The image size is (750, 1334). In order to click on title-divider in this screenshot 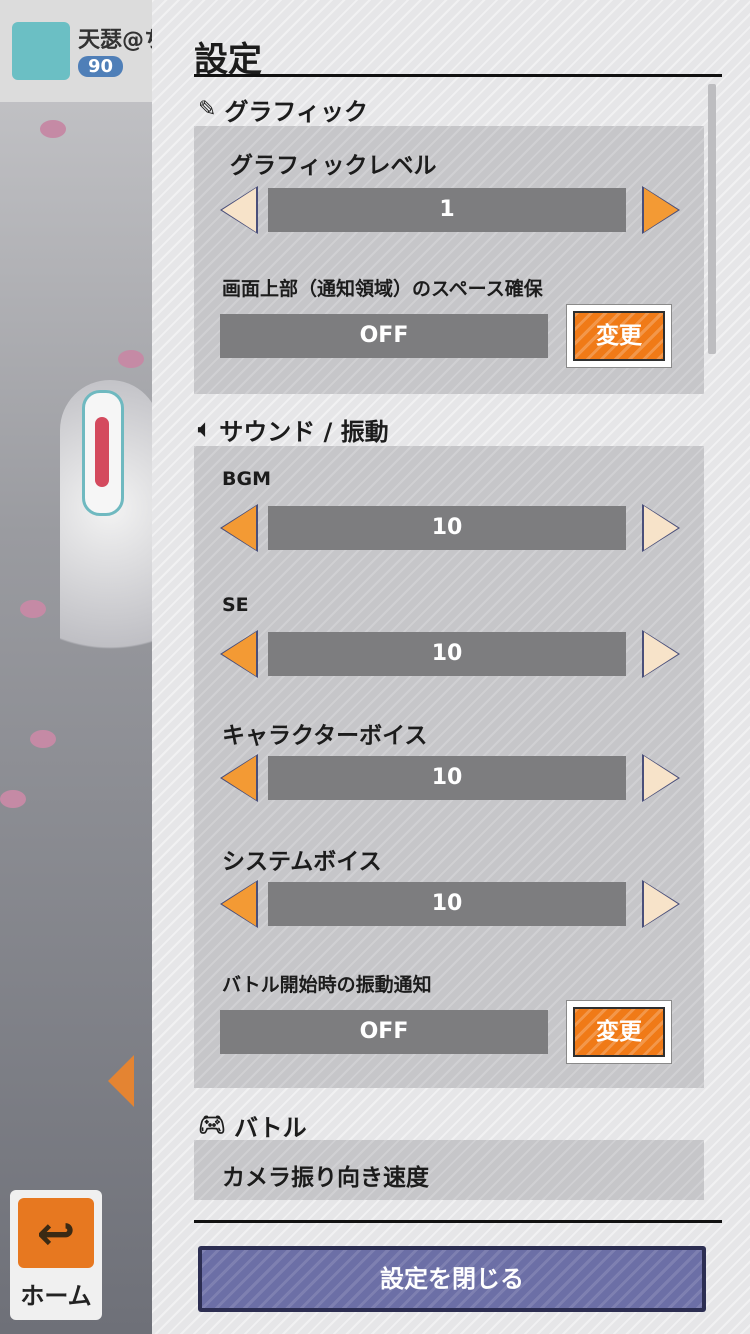, I will do `click(458, 75)`.